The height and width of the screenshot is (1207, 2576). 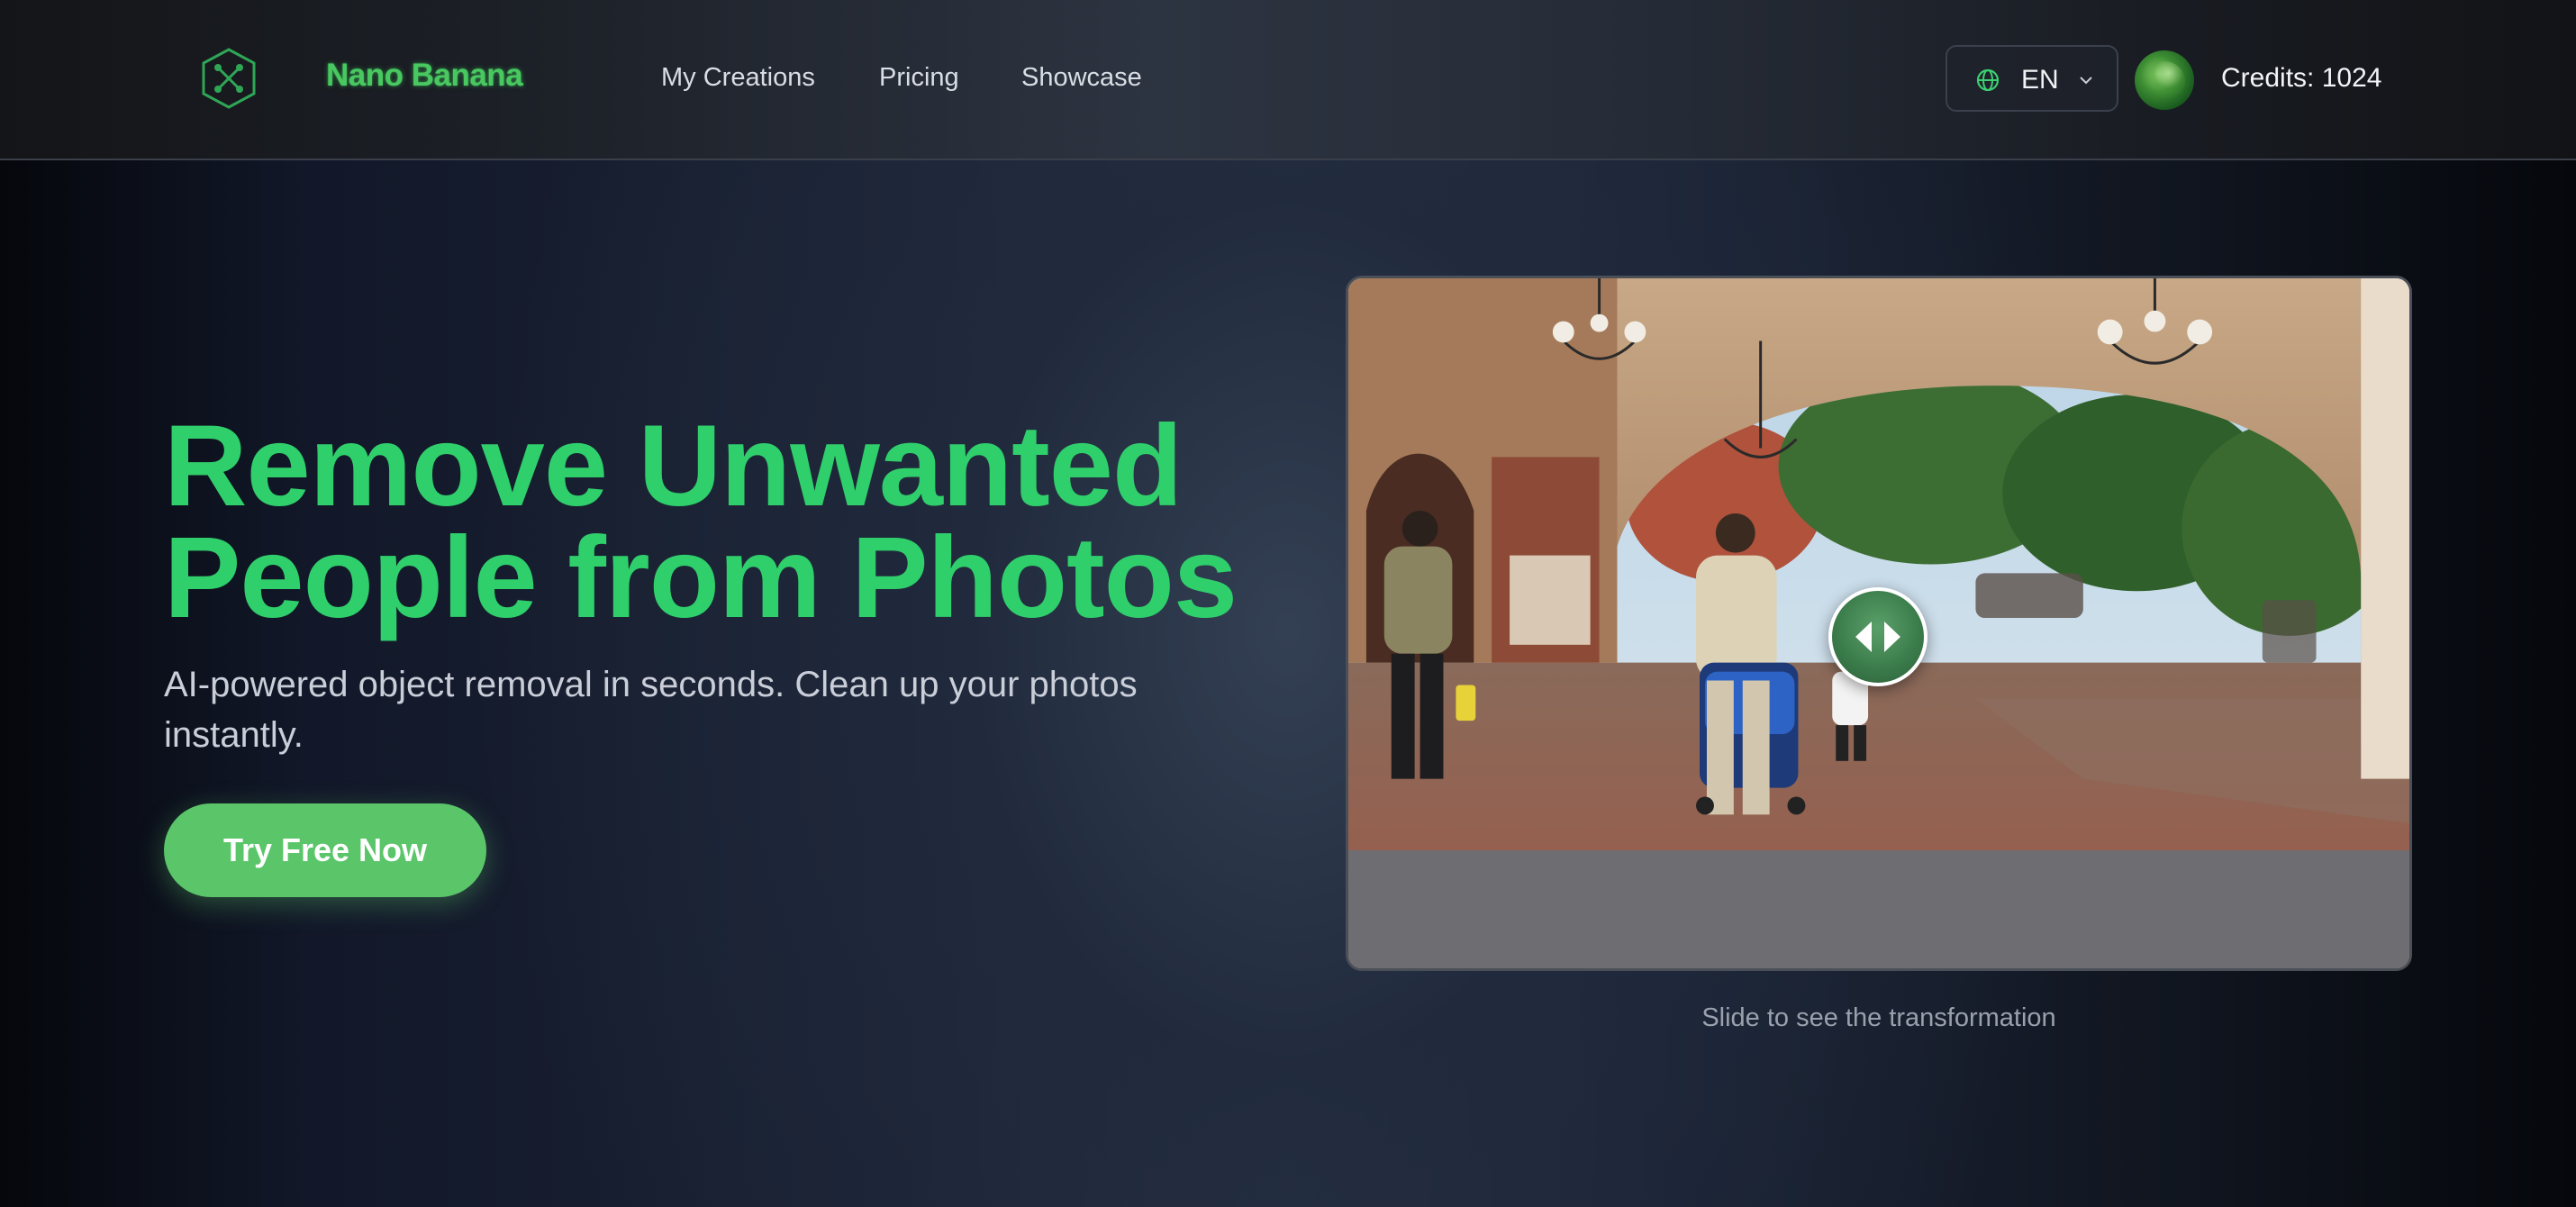 I want to click on nav-pricing: Pricing, so click(x=919, y=78).